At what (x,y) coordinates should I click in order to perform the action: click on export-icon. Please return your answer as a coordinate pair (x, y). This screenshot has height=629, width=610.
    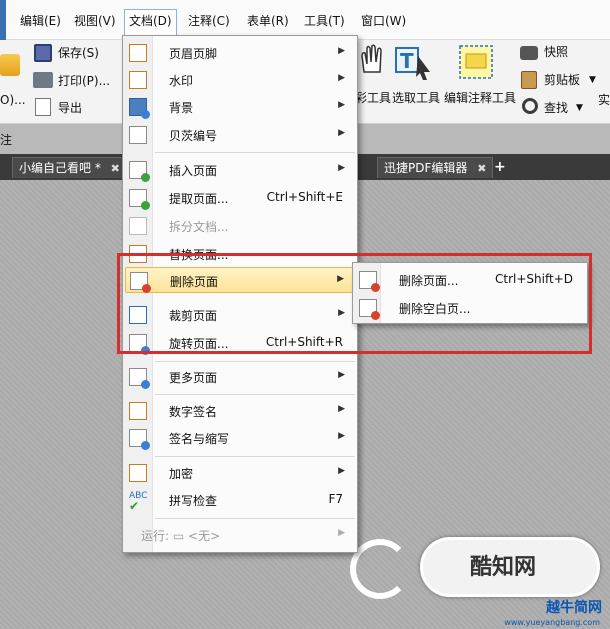
    Looking at the image, I should click on (43, 107).